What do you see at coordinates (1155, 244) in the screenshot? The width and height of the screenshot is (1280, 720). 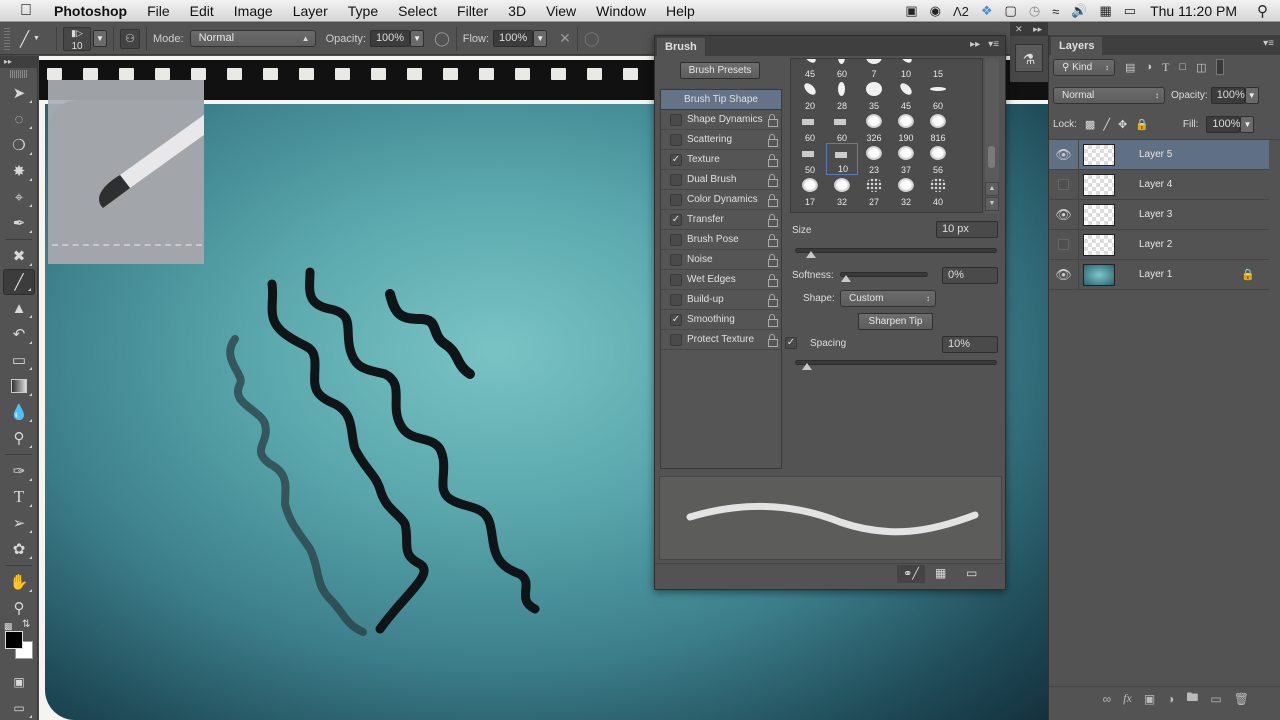 I see `layer-name: Layer 2` at bounding box center [1155, 244].